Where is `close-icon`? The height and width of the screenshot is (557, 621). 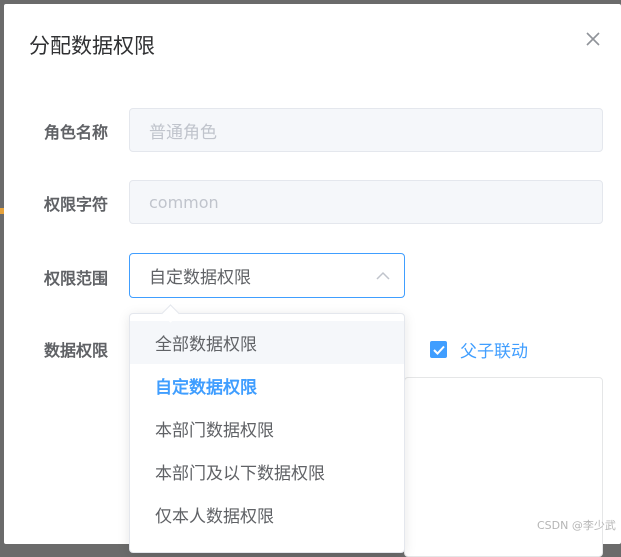
close-icon is located at coordinates (593, 39).